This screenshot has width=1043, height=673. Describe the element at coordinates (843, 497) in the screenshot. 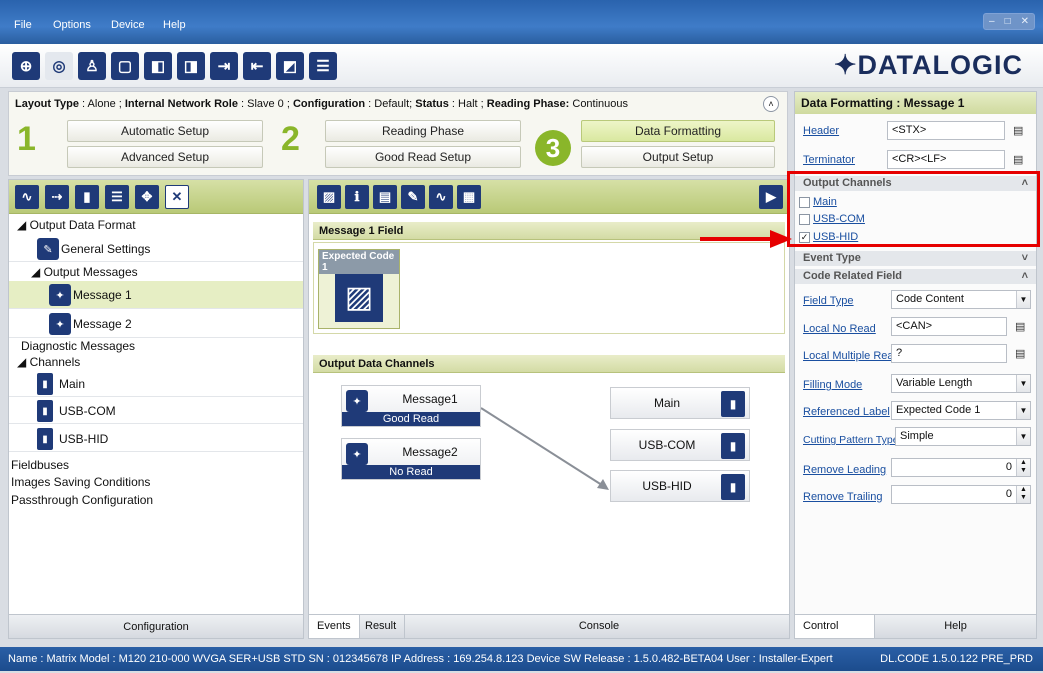

I see `remove-trailing-label: Remove Trailing` at that location.